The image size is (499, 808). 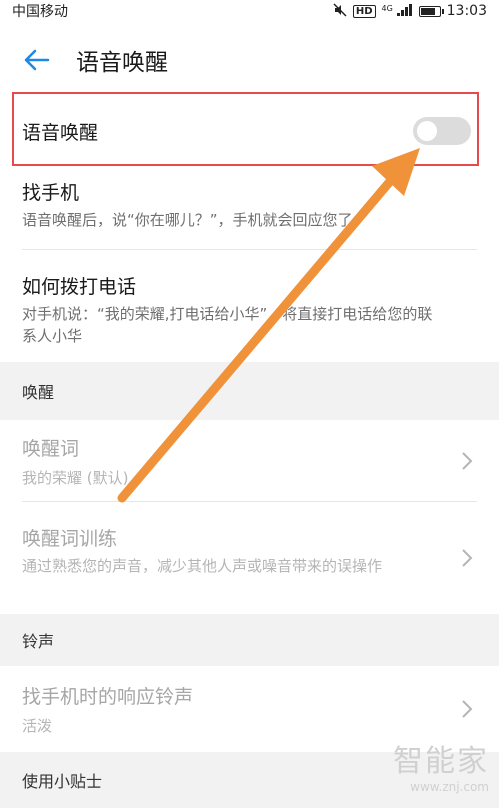 I want to click on section-header-ringtone: 铃声, so click(x=249, y=640).